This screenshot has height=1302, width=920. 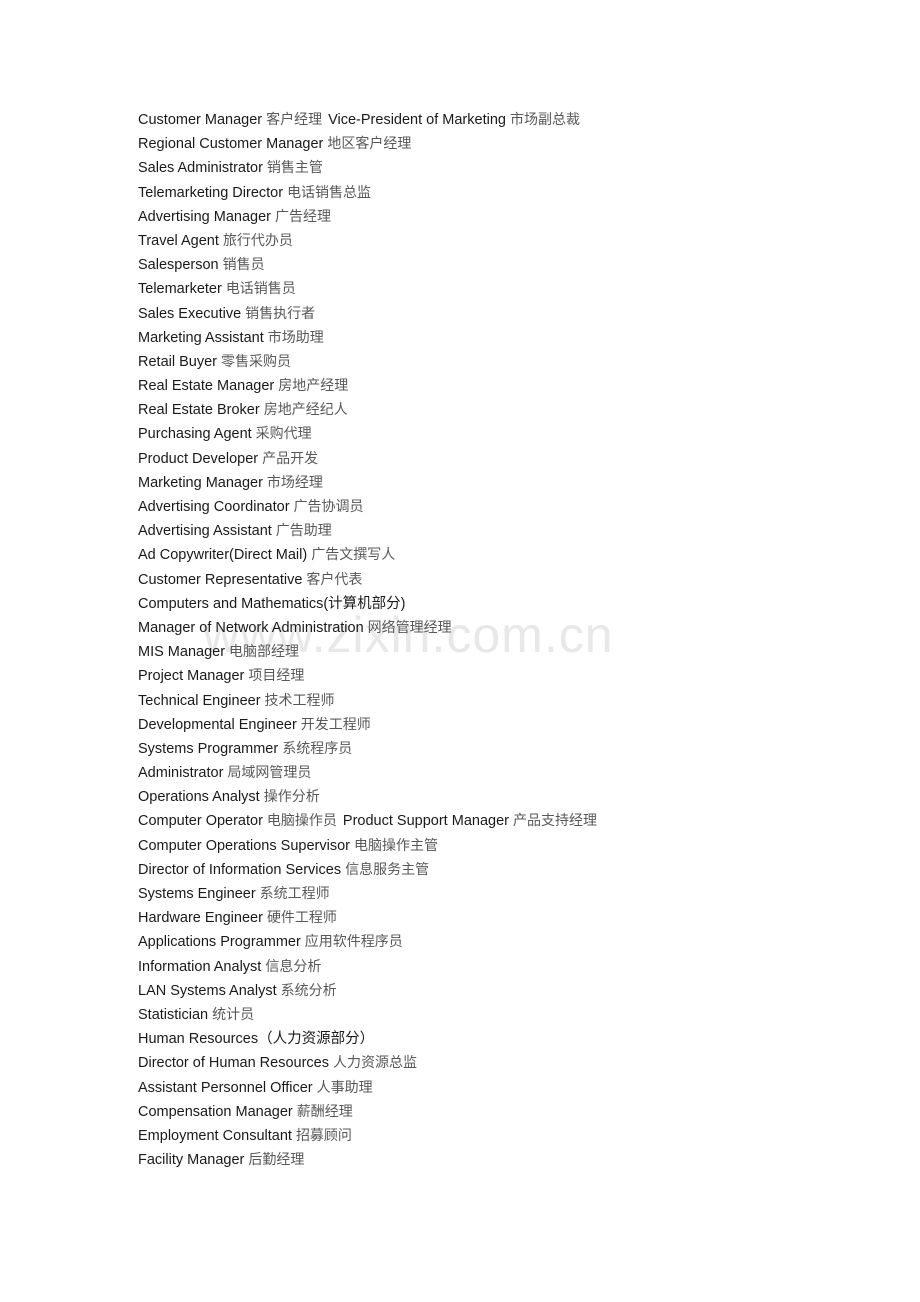 What do you see at coordinates (488, 144) in the screenshot?
I see `glossary-line: Regional Customer Manager 地区客户经理` at bounding box center [488, 144].